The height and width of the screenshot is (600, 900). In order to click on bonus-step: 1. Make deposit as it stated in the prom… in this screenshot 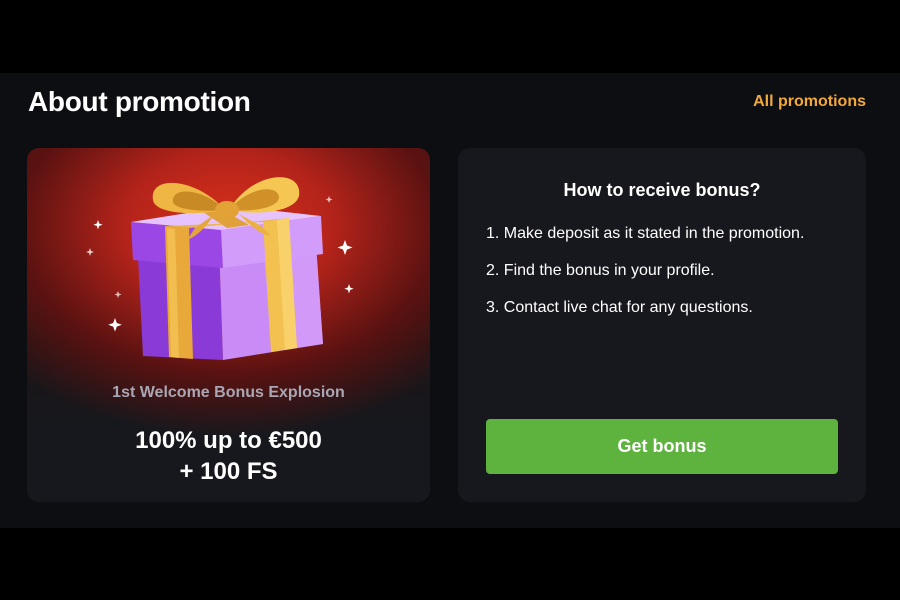, I will do `click(645, 233)`.